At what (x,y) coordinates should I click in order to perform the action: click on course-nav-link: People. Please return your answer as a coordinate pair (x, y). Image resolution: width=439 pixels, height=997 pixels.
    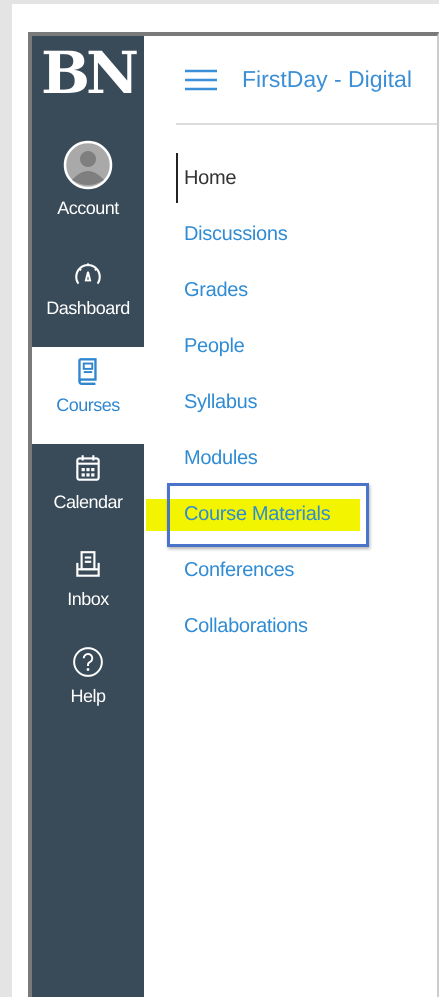
    Looking at the image, I should click on (210, 346).